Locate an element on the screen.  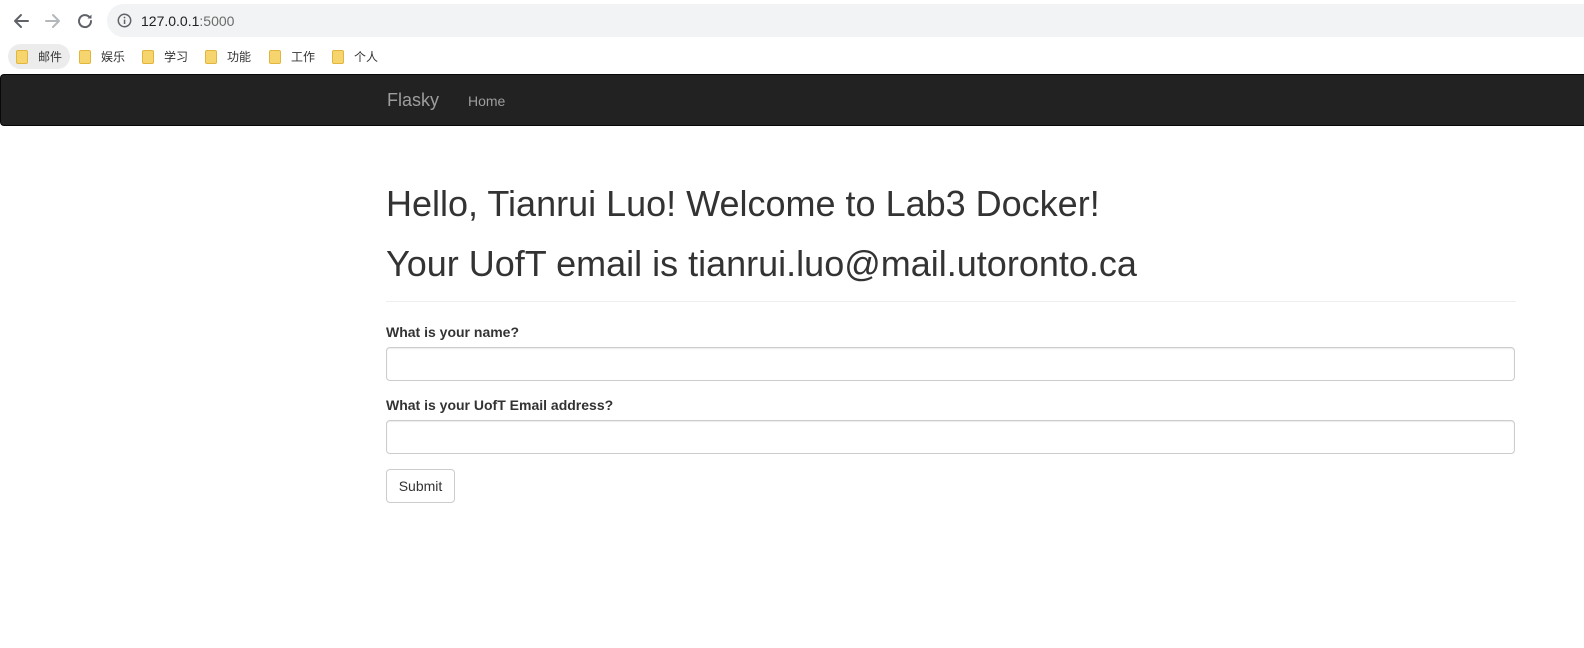
info-icon is located at coordinates (124, 20).